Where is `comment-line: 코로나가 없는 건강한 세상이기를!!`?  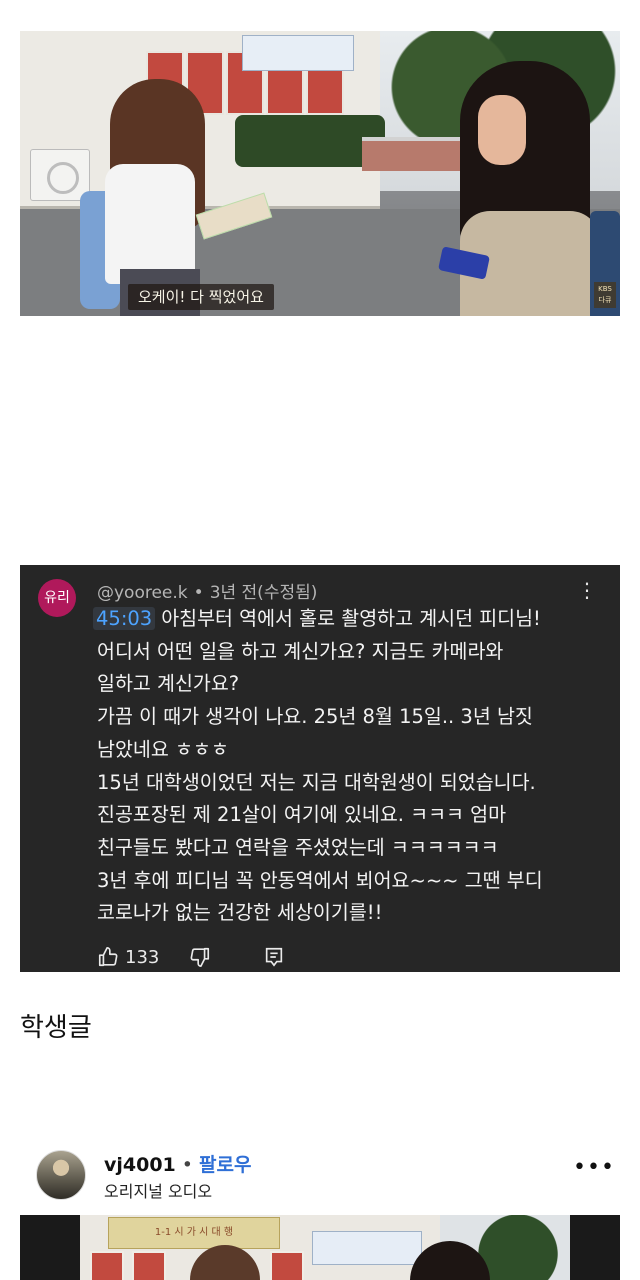
comment-line: 코로나가 없는 건강한 세상이기를!! is located at coordinates (240, 913).